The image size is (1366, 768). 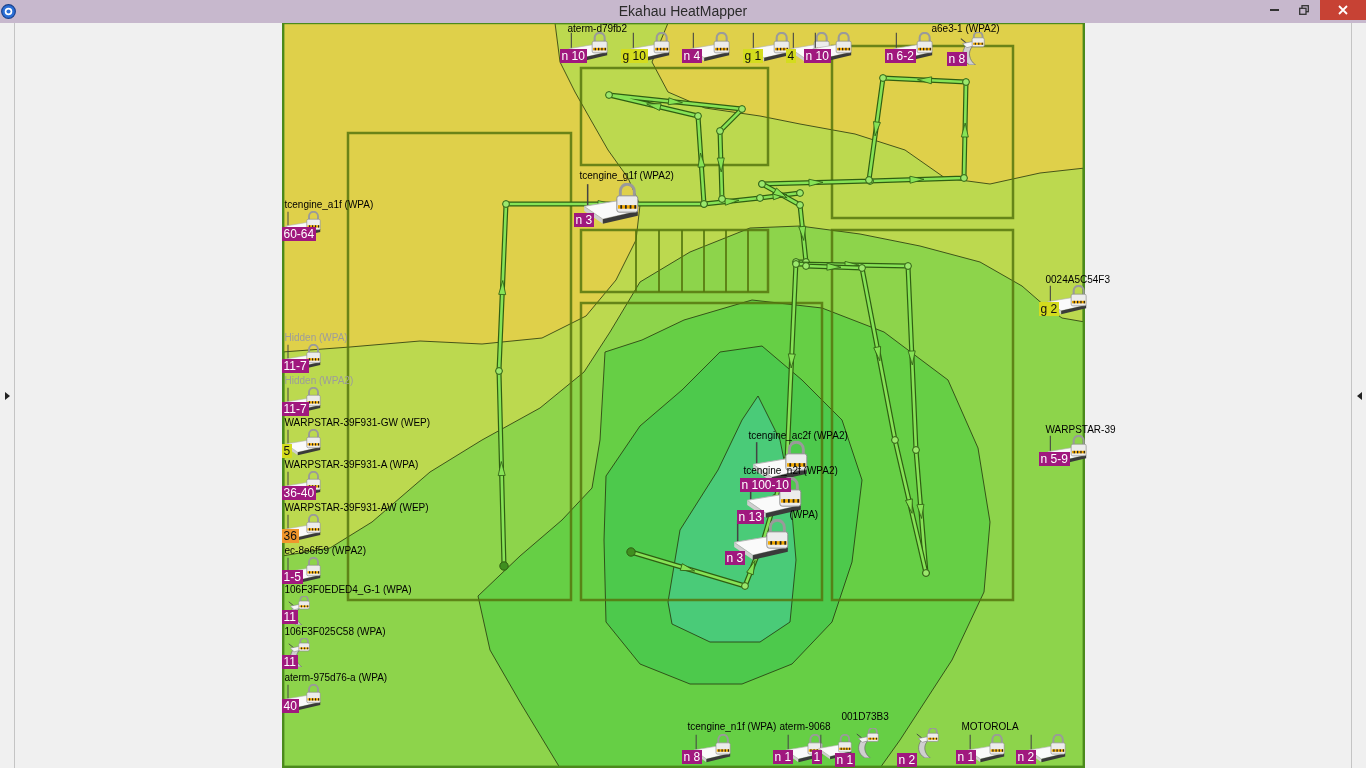 I want to click on channel-badge: n 6-2, so click(x=900, y=56).